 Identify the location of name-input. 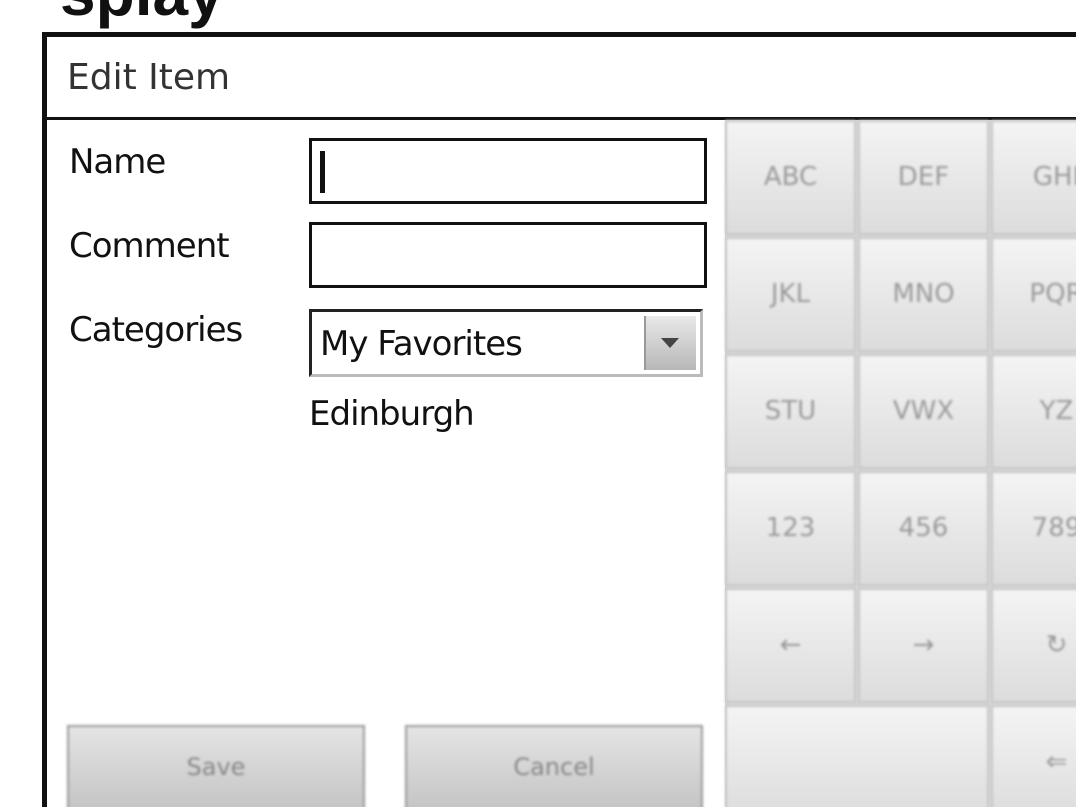
(508, 171).